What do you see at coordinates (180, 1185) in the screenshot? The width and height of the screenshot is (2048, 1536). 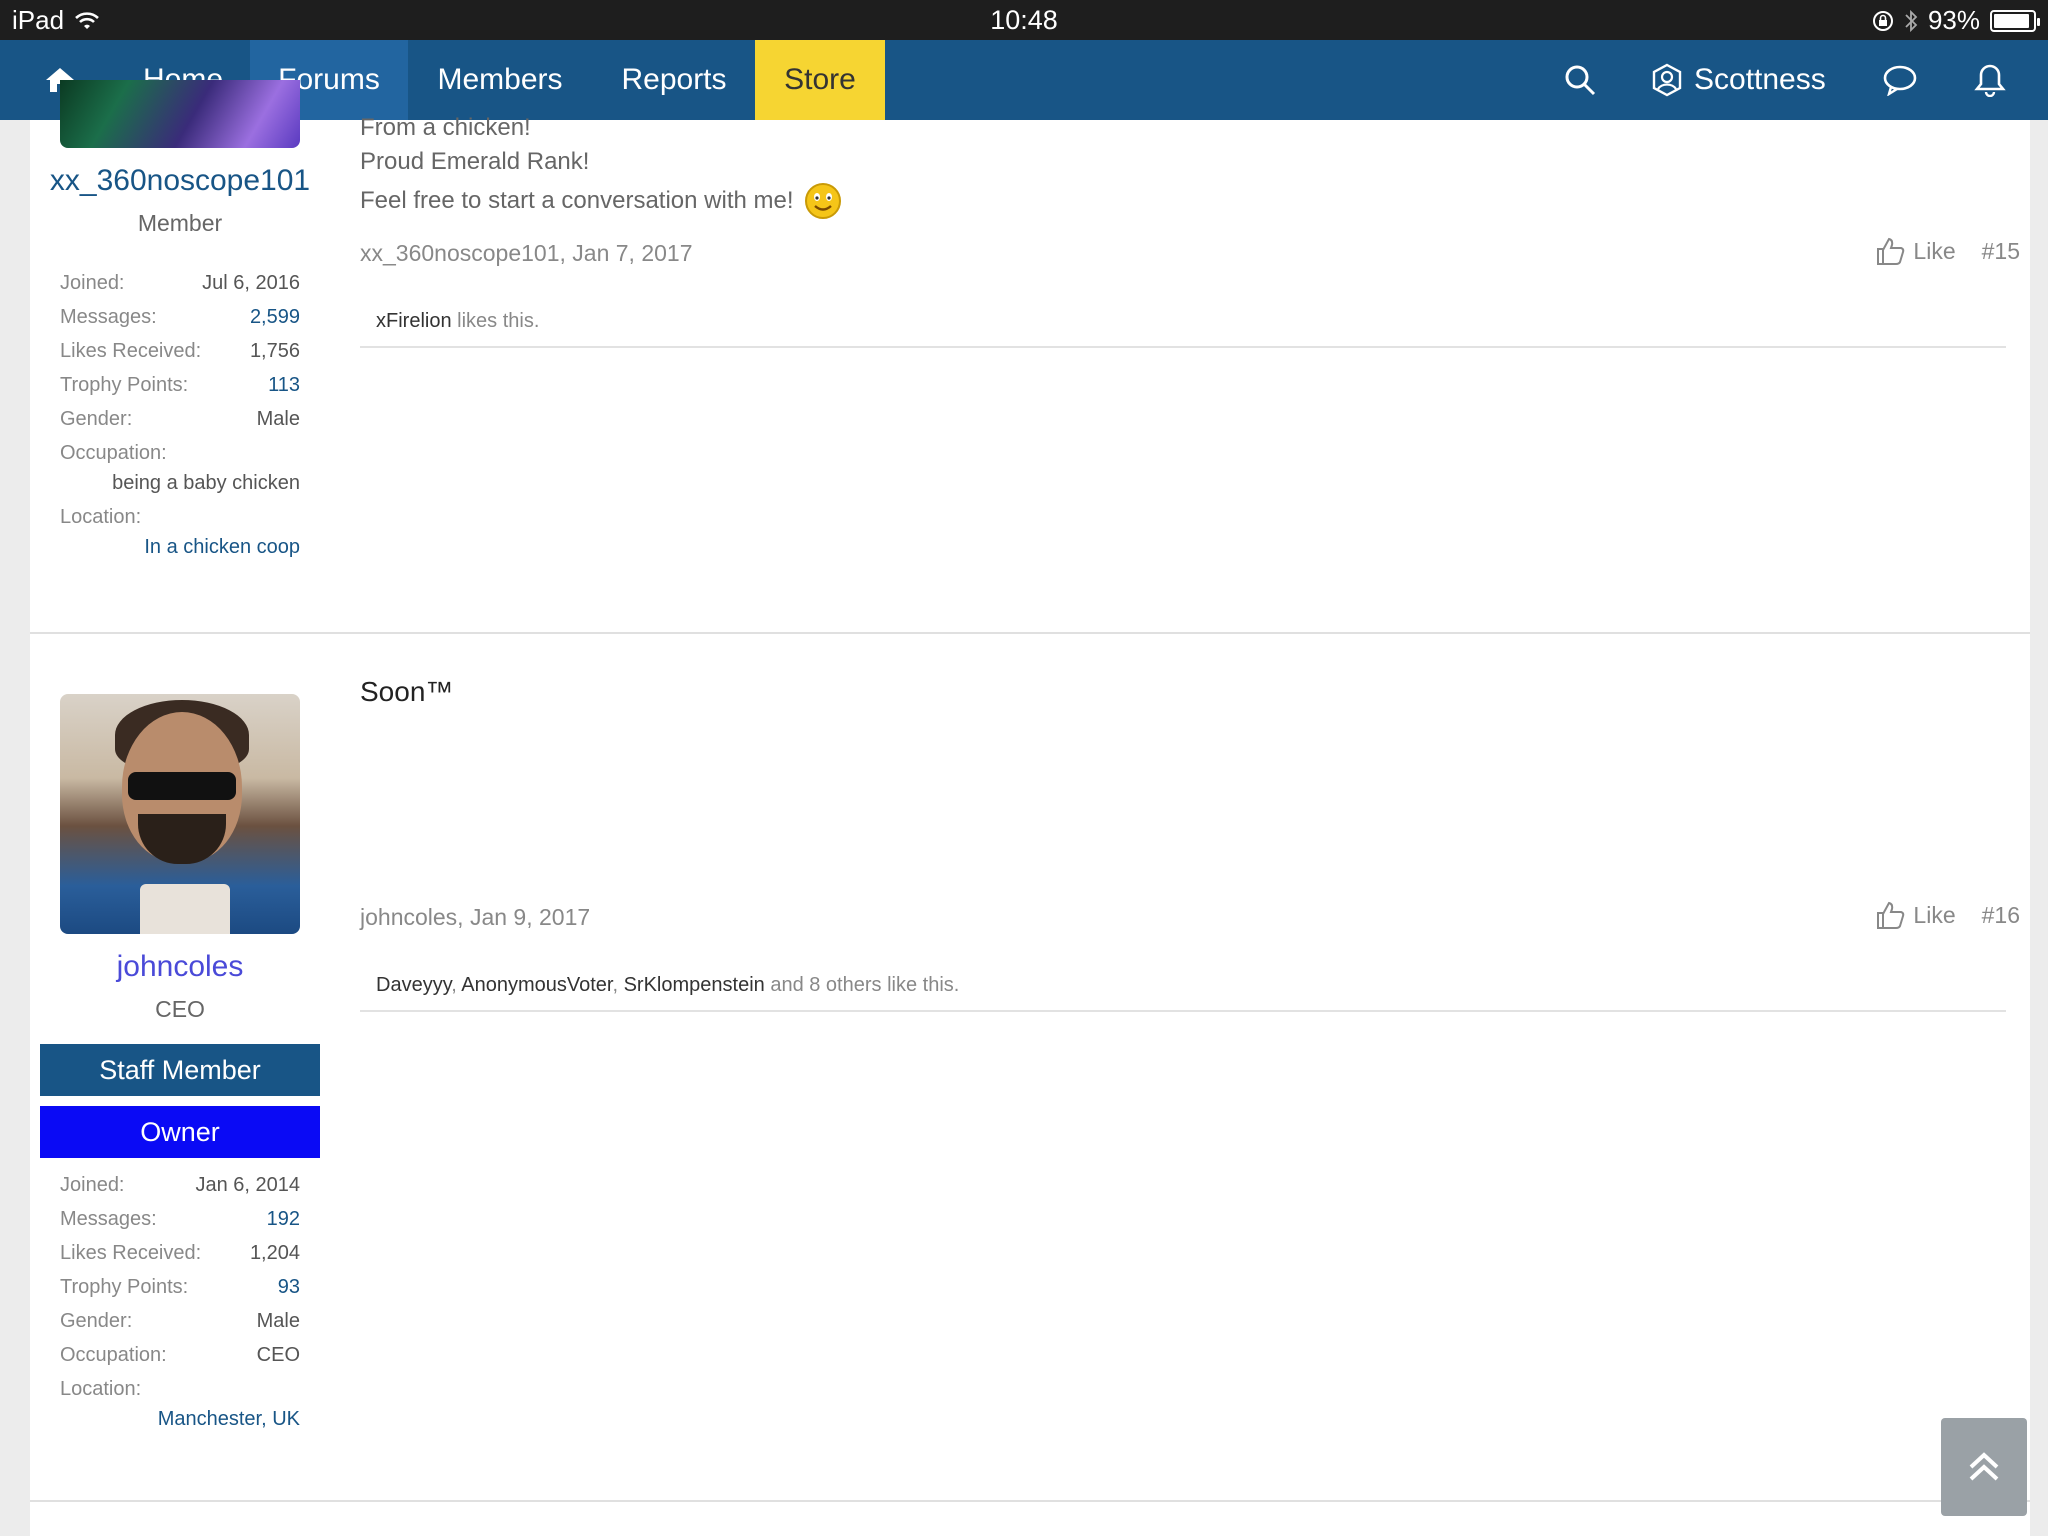 I see `joined-row: Joined: Jan 6, 2014` at bounding box center [180, 1185].